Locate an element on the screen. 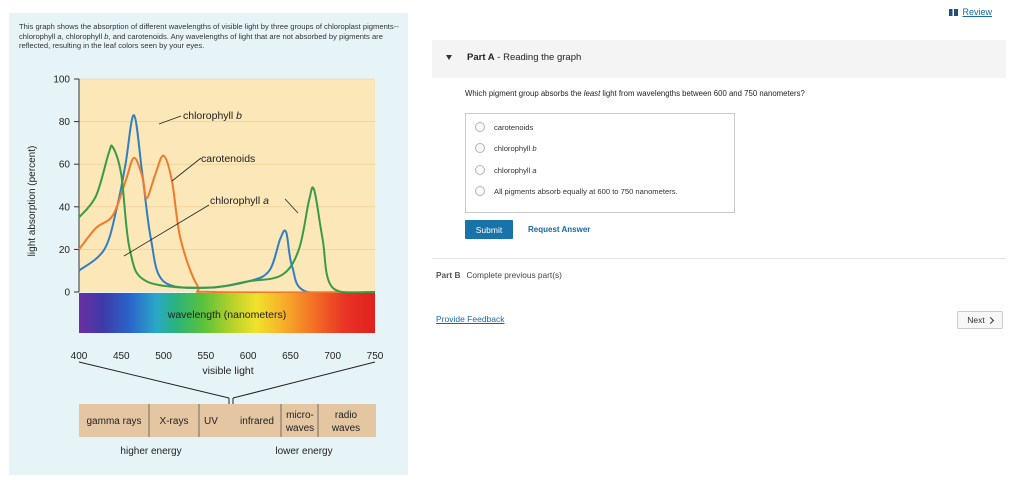  chevron-right-icon is located at coordinates (990, 320).